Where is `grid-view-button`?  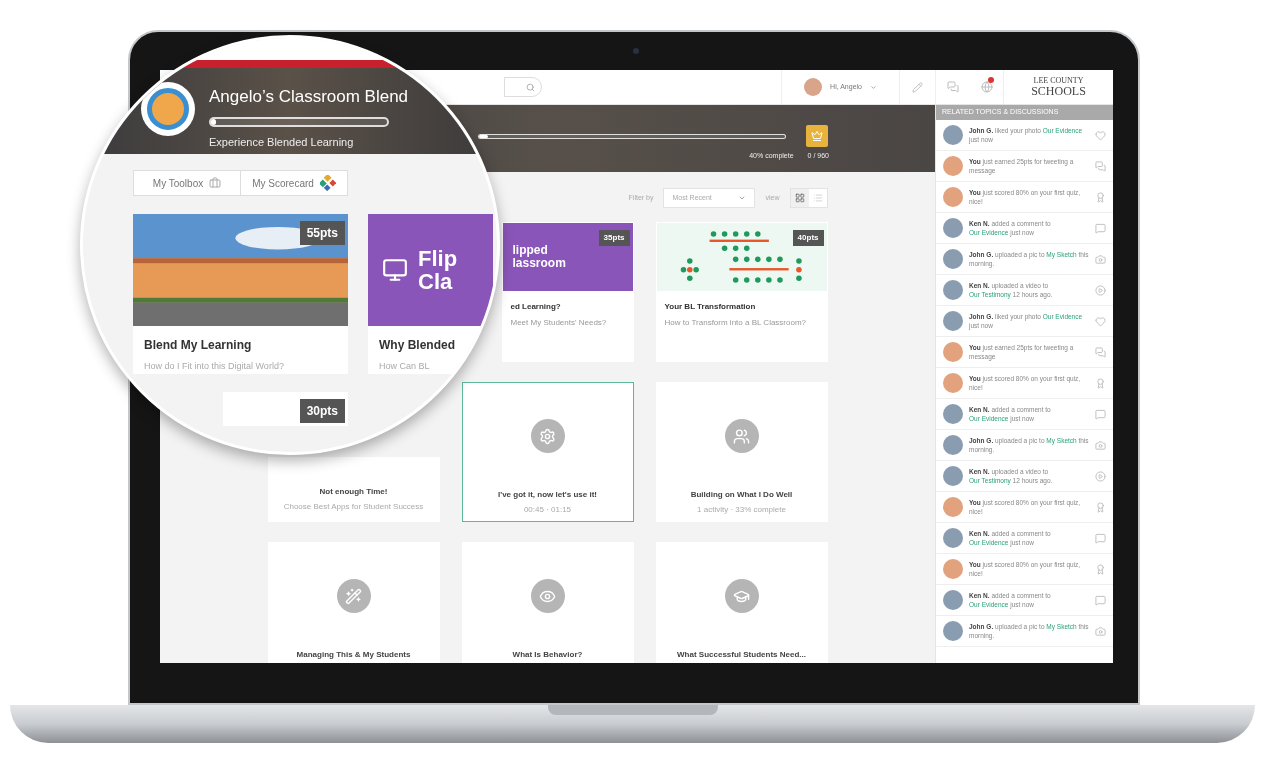
grid-view-button is located at coordinates (799, 198).